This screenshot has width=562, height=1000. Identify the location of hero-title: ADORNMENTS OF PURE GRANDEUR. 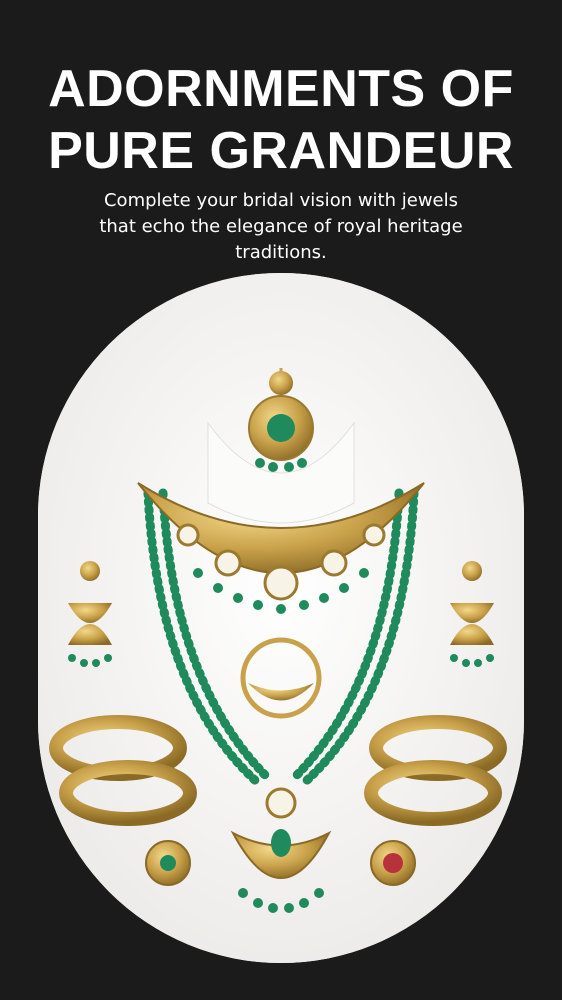
(281, 120).